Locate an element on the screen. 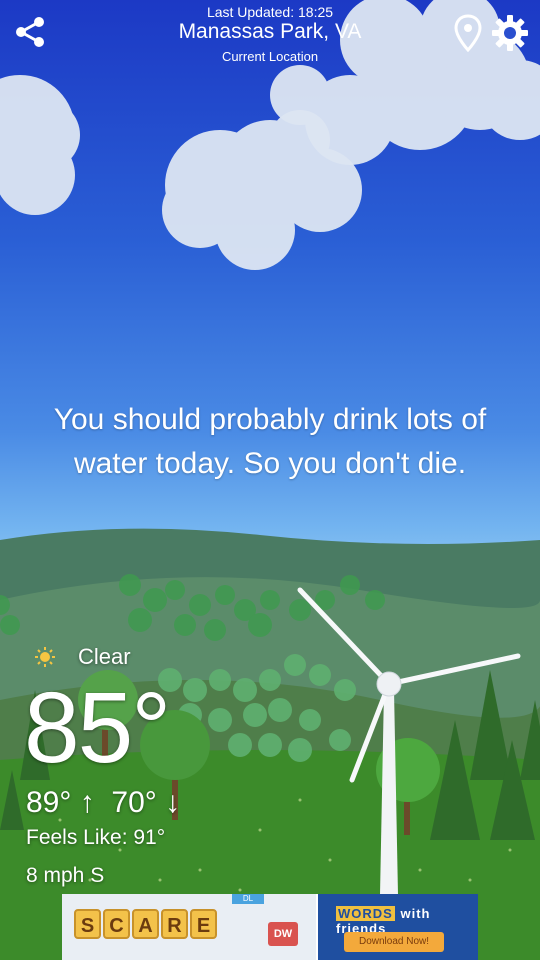 This screenshot has width=540, height=960. condition-label: Clear is located at coordinates (104, 656).